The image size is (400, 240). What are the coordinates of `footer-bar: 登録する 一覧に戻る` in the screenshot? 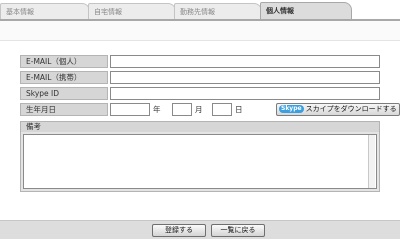 It's located at (200, 229).